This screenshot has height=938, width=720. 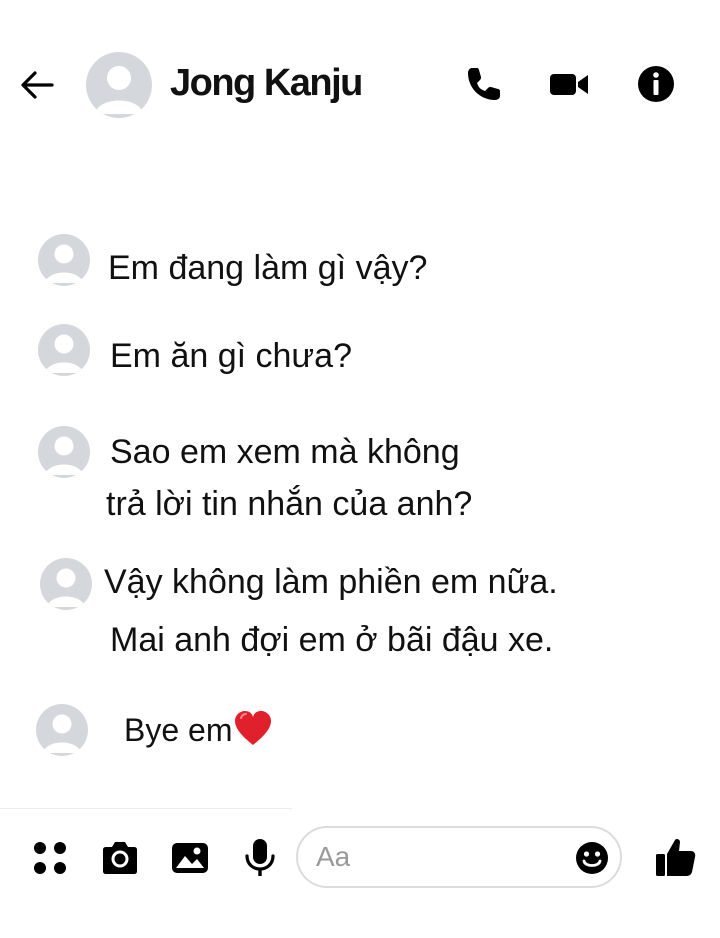 What do you see at coordinates (332, 640) in the screenshot?
I see `message-text-line: Mai anh đợi em ở bãi đậu xe.` at bounding box center [332, 640].